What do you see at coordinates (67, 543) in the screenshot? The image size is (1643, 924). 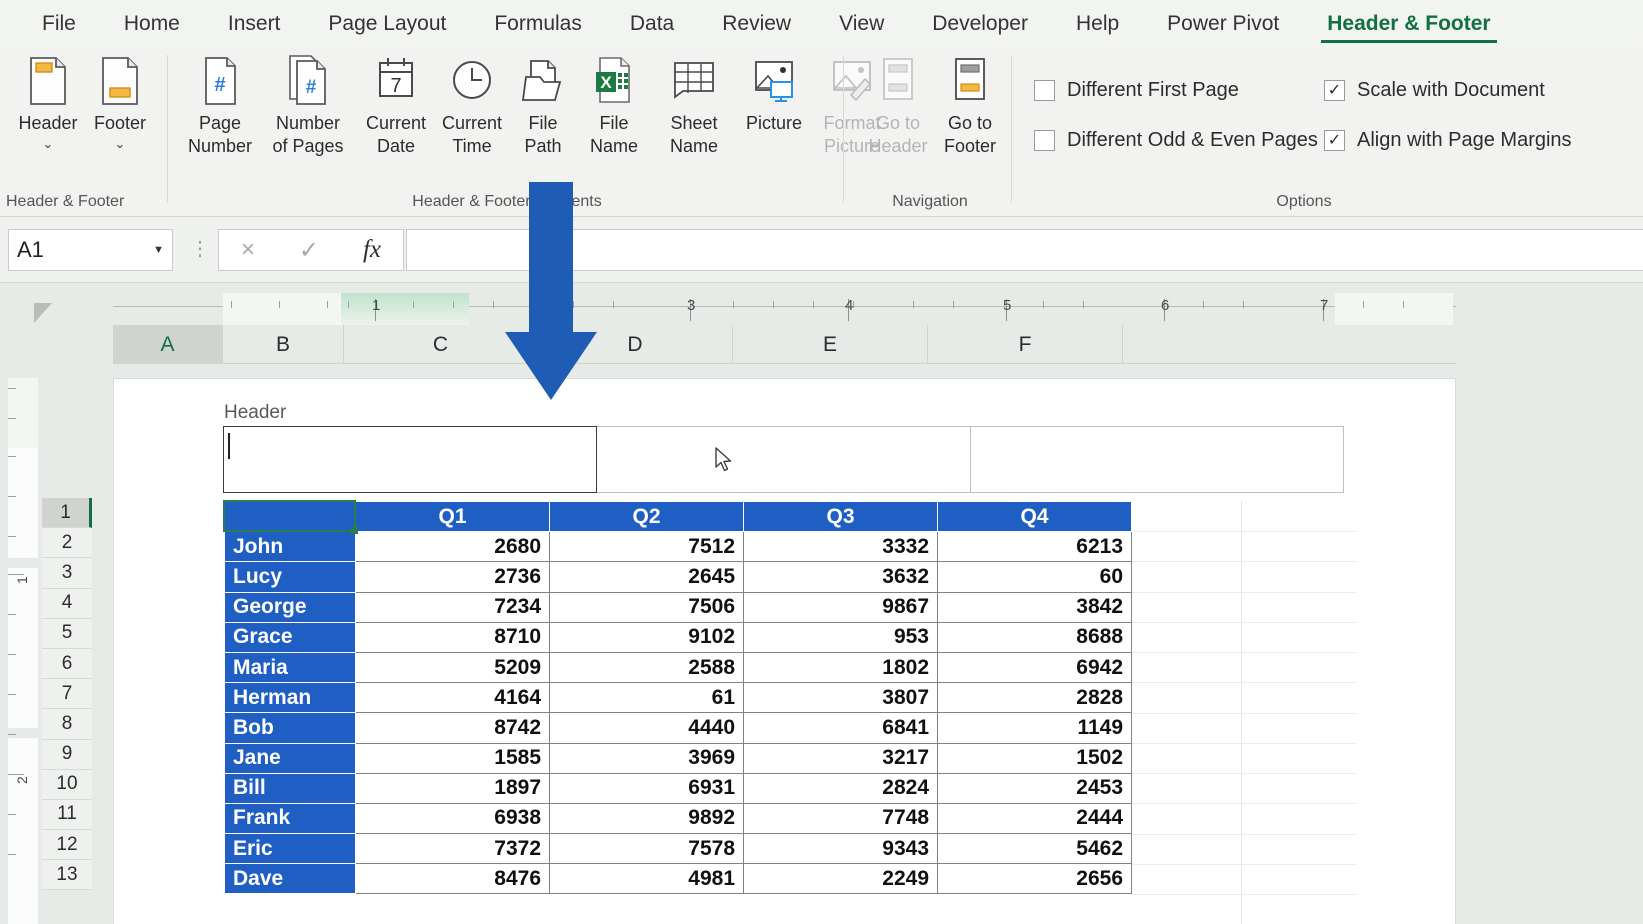 I see `row-header-2: 2` at bounding box center [67, 543].